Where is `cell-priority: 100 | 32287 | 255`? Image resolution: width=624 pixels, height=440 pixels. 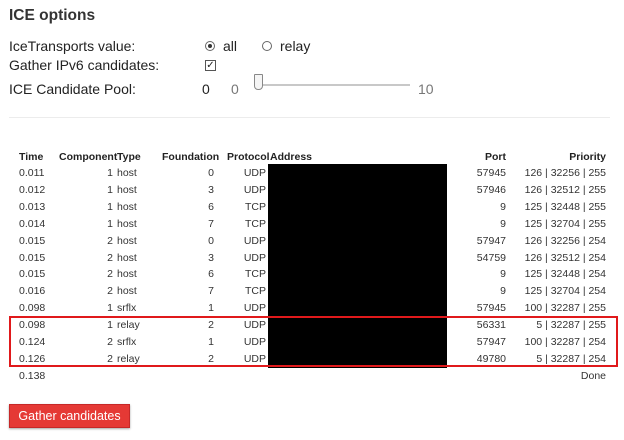 cell-priority: 100 | 32287 | 255 is located at coordinates (565, 308).